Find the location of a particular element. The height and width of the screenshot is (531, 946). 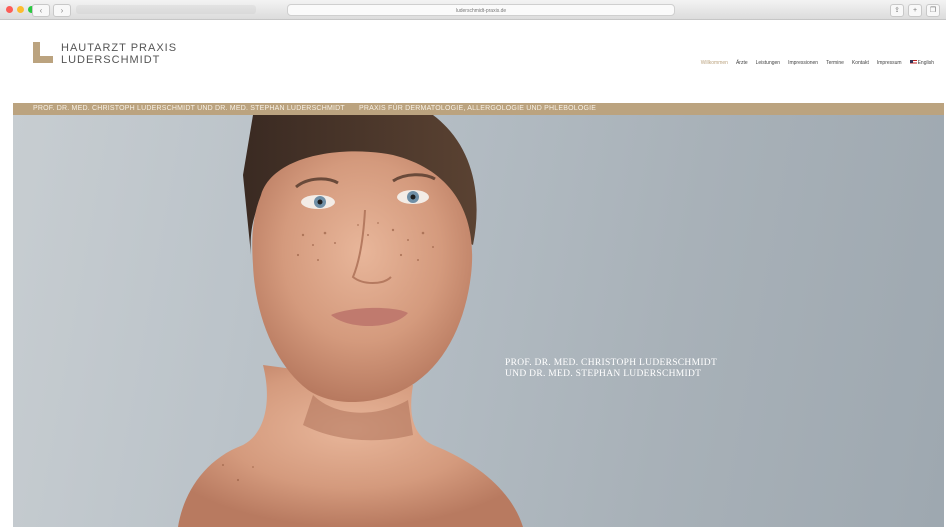

nav-item-willkommen: Willkommen is located at coordinates (714, 63).